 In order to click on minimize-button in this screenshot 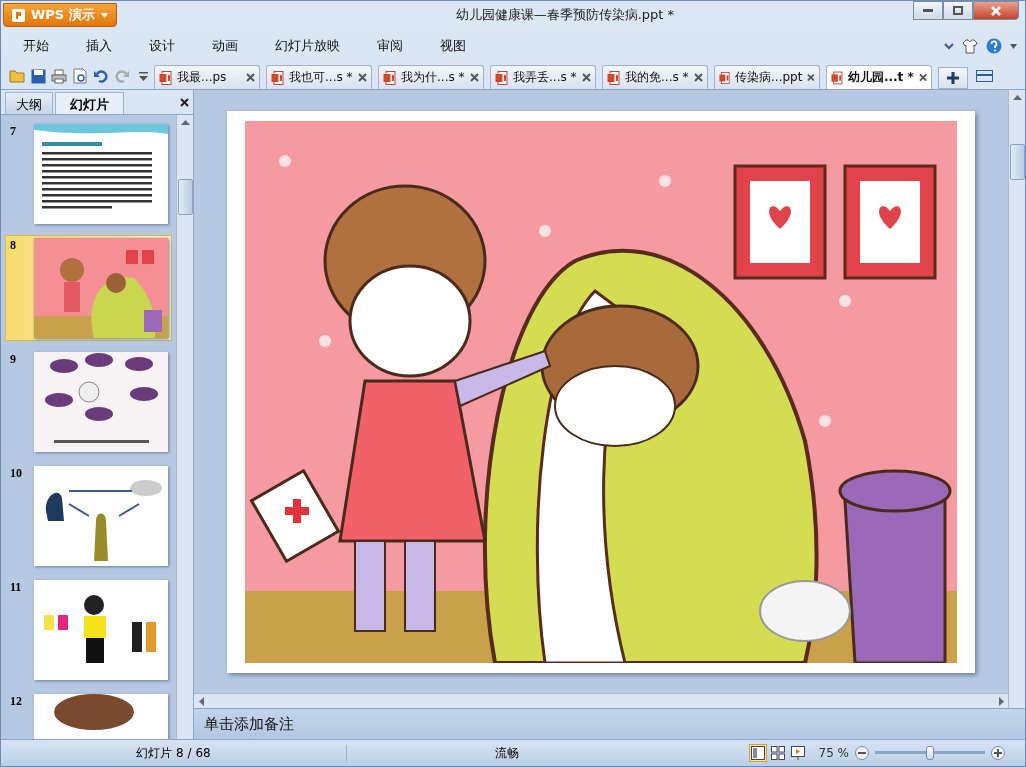, I will do `click(928, 10)`.